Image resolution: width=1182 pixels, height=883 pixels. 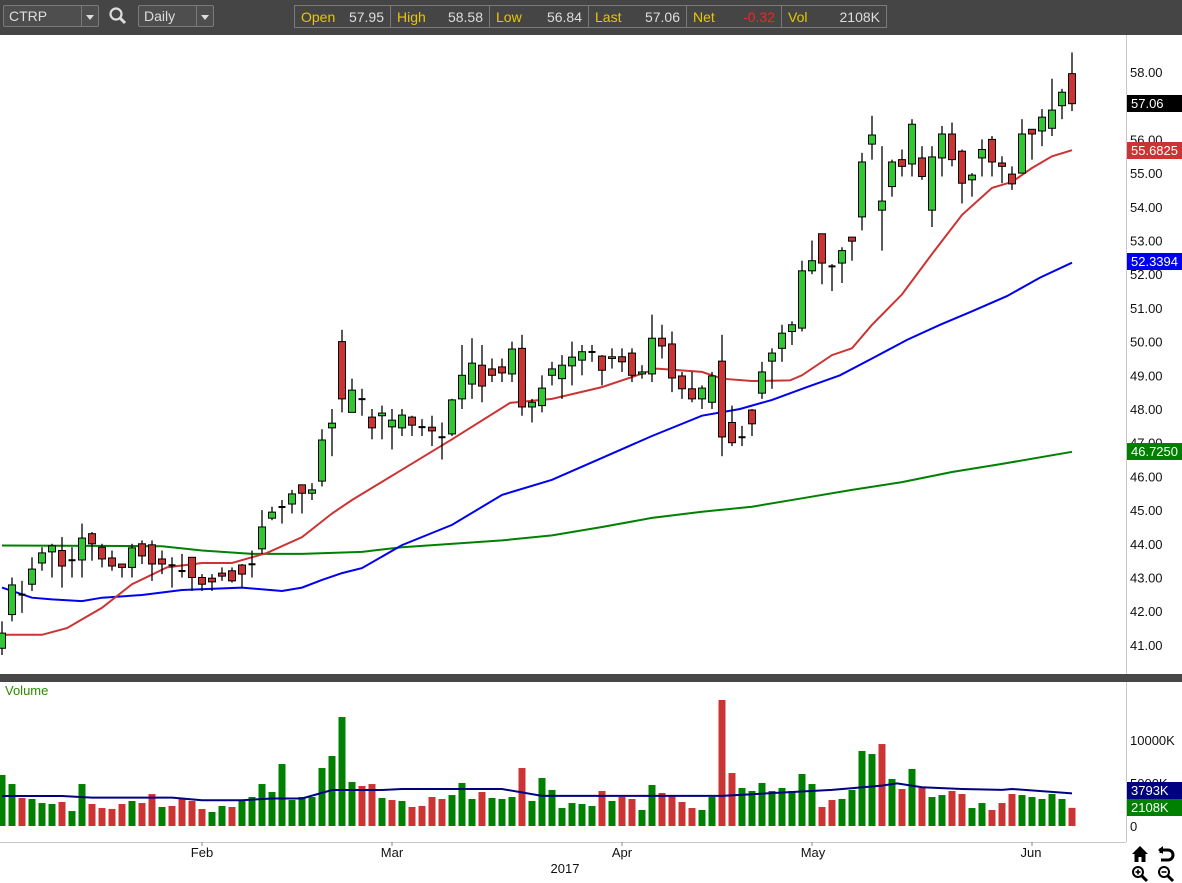 I want to click on undo-icon, so click(x=1166, y=854).